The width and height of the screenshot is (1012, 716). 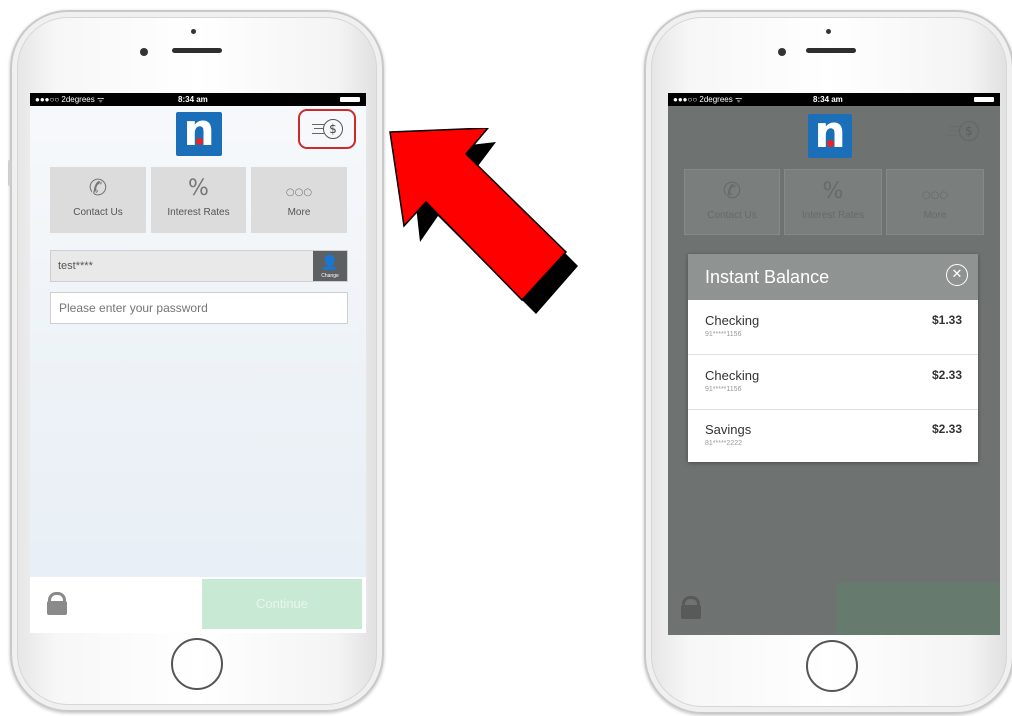 What do you see at coordinates (327, 129) in the screenshot?
I see `highlight-box` at bounding box center [327, 129].